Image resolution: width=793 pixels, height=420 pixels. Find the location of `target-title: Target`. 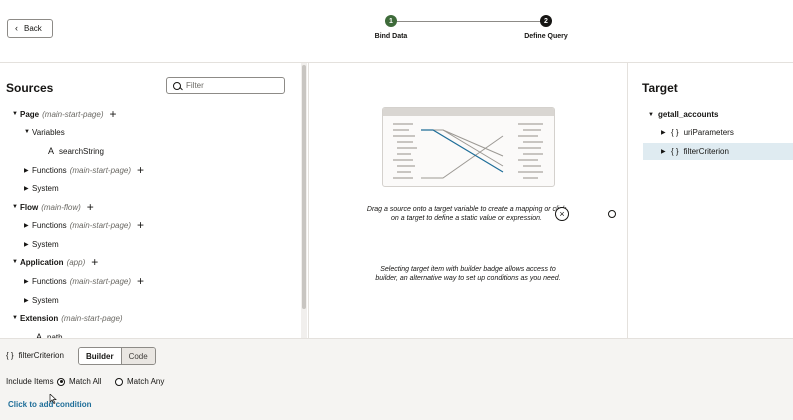

target-title: Target is located at coordinates (660, 88).